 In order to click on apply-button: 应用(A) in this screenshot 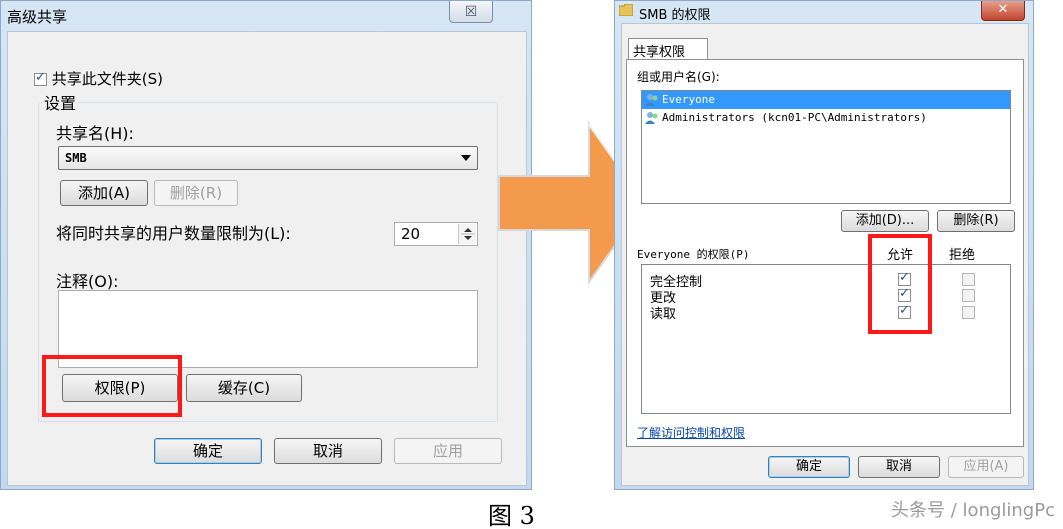, I will do `click(986, 467)`.